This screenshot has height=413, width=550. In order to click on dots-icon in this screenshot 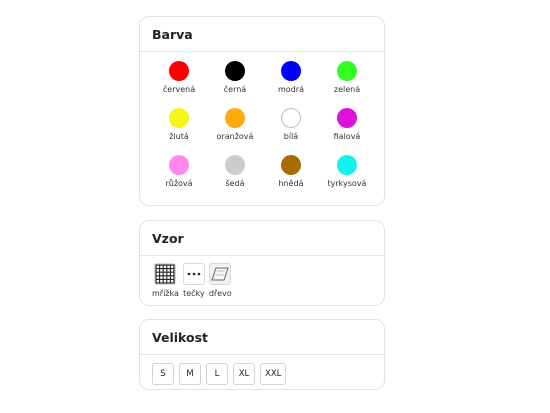, I will do `click(194, 274)`.